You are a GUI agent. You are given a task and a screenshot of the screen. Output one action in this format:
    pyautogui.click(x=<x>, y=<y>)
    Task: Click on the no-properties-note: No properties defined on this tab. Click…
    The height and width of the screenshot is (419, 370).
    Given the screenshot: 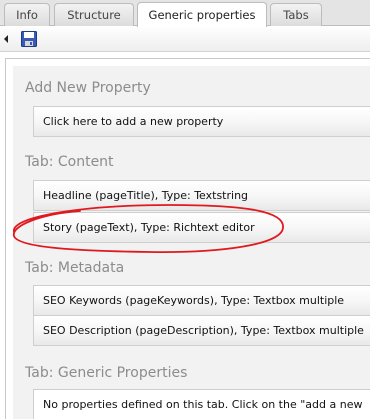 What is the action you would take?
    pyautogui.click(x=201, y=404)
    